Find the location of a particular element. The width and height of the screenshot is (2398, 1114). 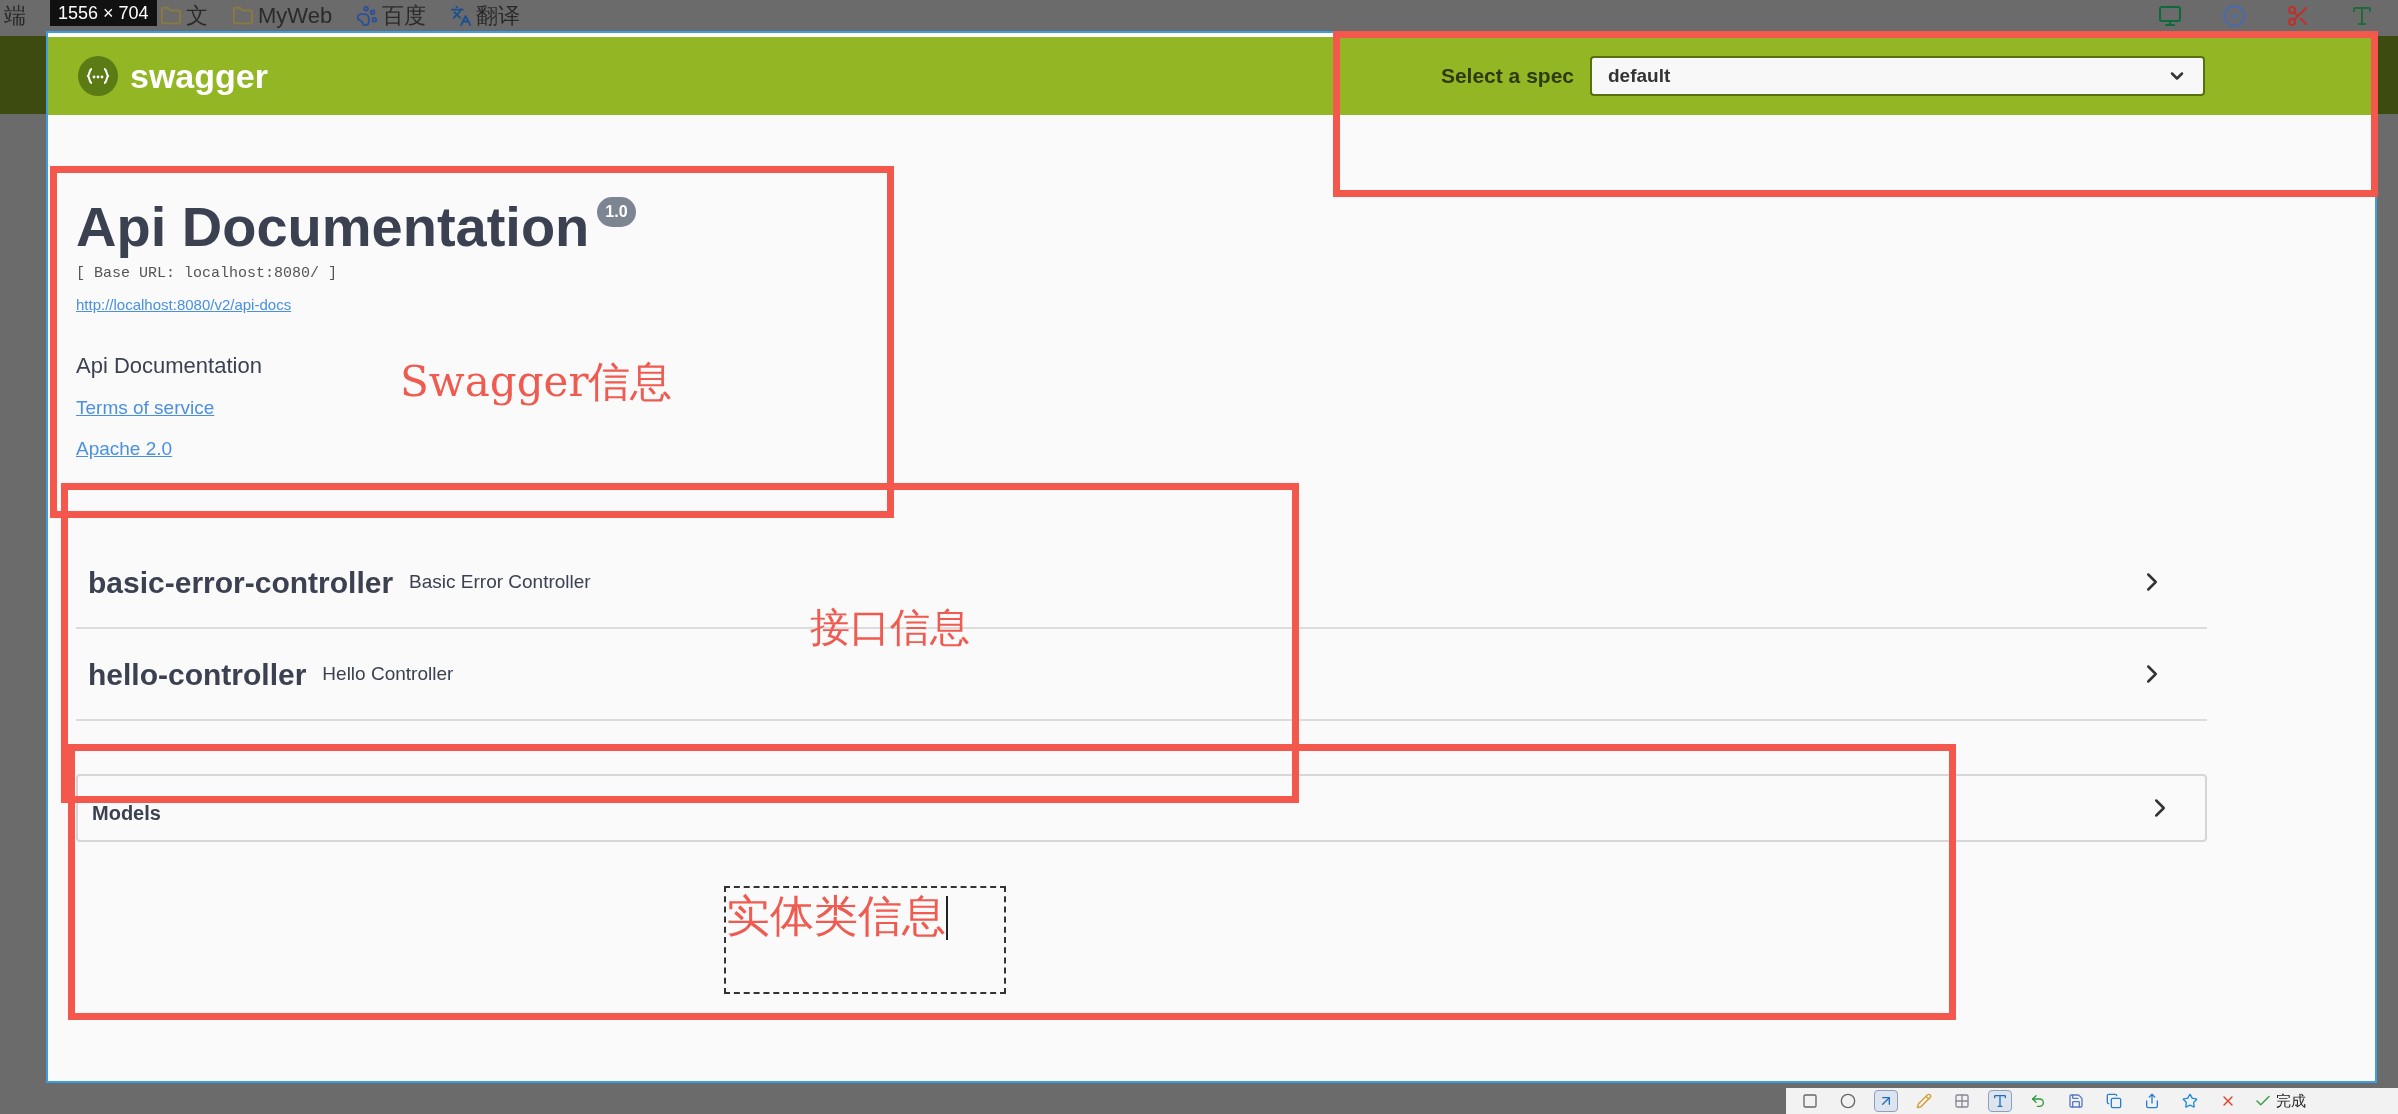

models-title: Models is located at coordinates (126, 813).